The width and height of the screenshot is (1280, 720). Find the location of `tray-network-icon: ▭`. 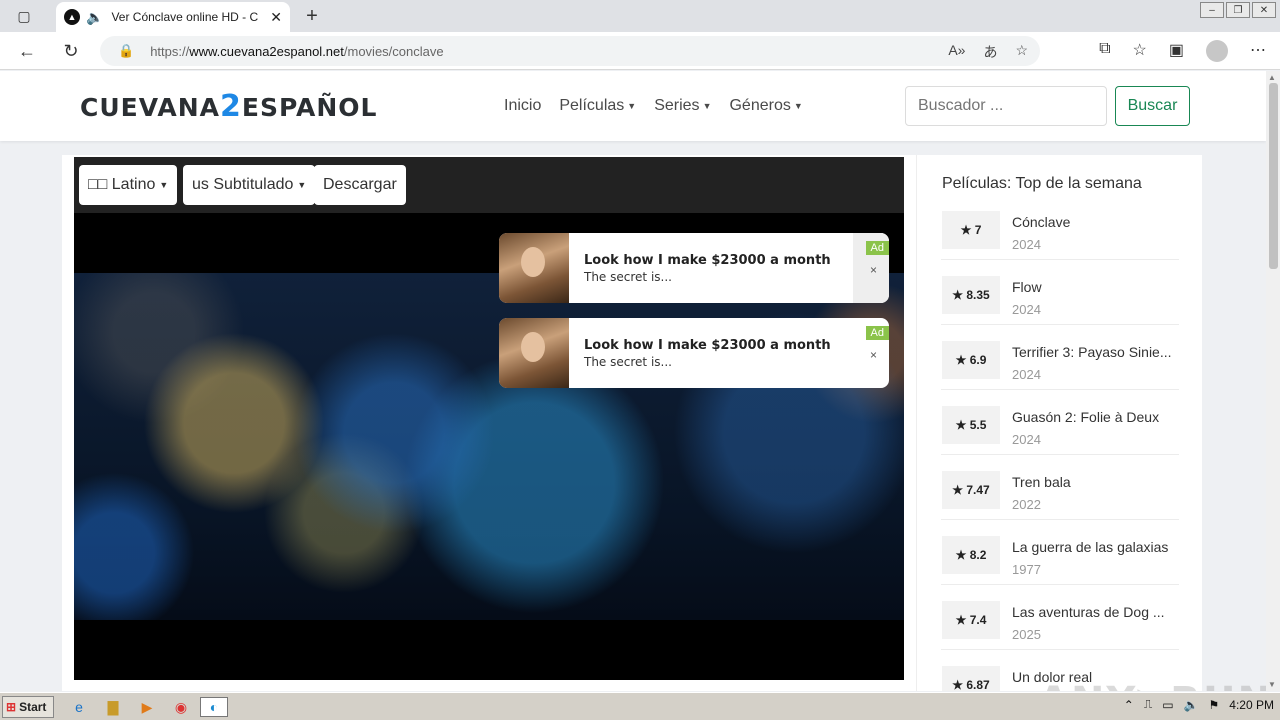

tray-network-icon: ▭ is located at coordinates (1167, 705).